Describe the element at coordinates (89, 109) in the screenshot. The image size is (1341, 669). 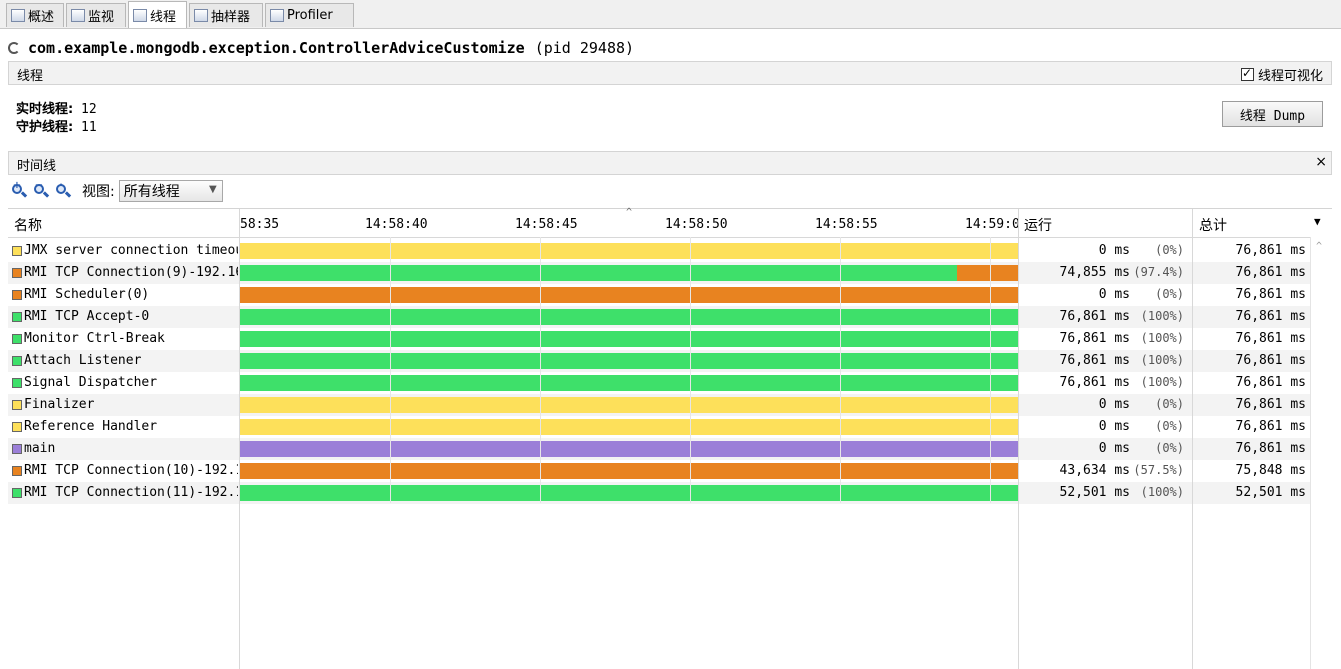
I see `live-threads-value: 12` at that location.